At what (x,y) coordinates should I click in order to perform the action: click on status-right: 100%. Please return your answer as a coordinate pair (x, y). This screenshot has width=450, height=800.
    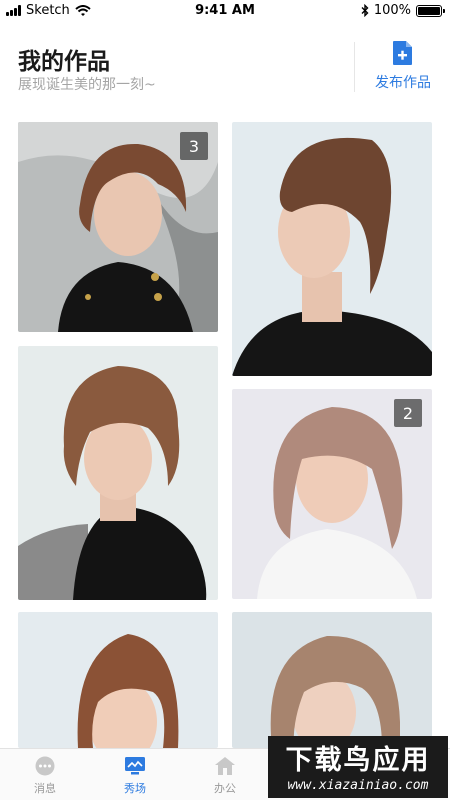
    Looking at the image, I should click on (403, 10).